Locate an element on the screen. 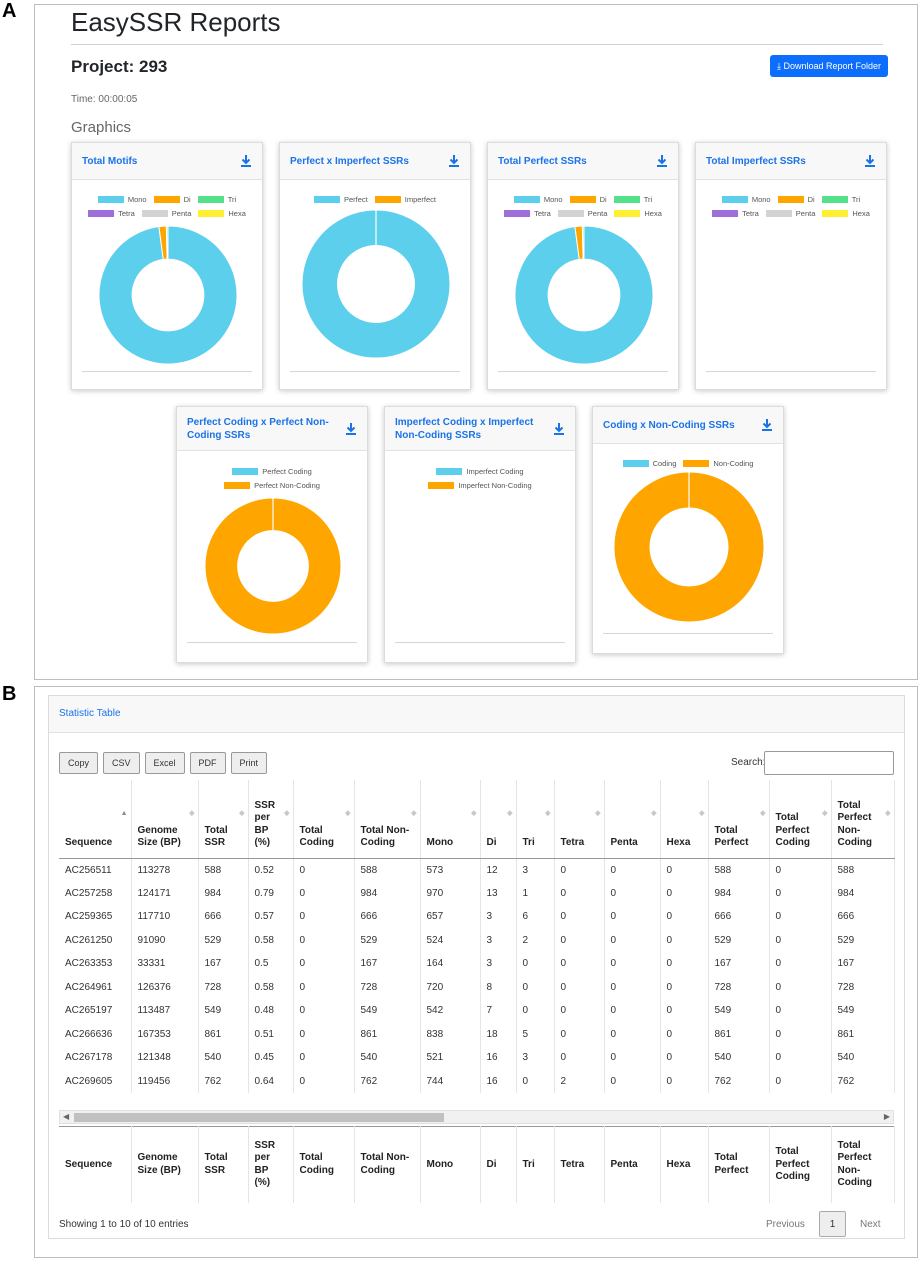 This screenshot has width=920, height=1261. column-header-genome-size: Genome Size (BP) ◆ is located at coordinates (165, 819).